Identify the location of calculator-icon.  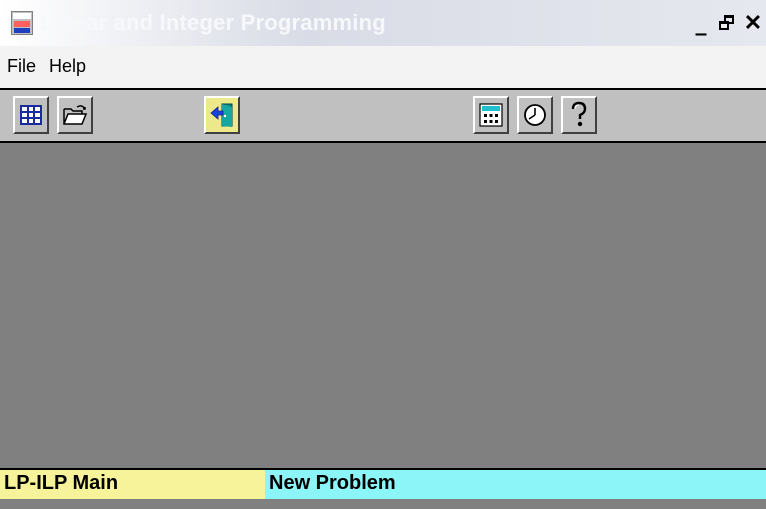
(491, 115).